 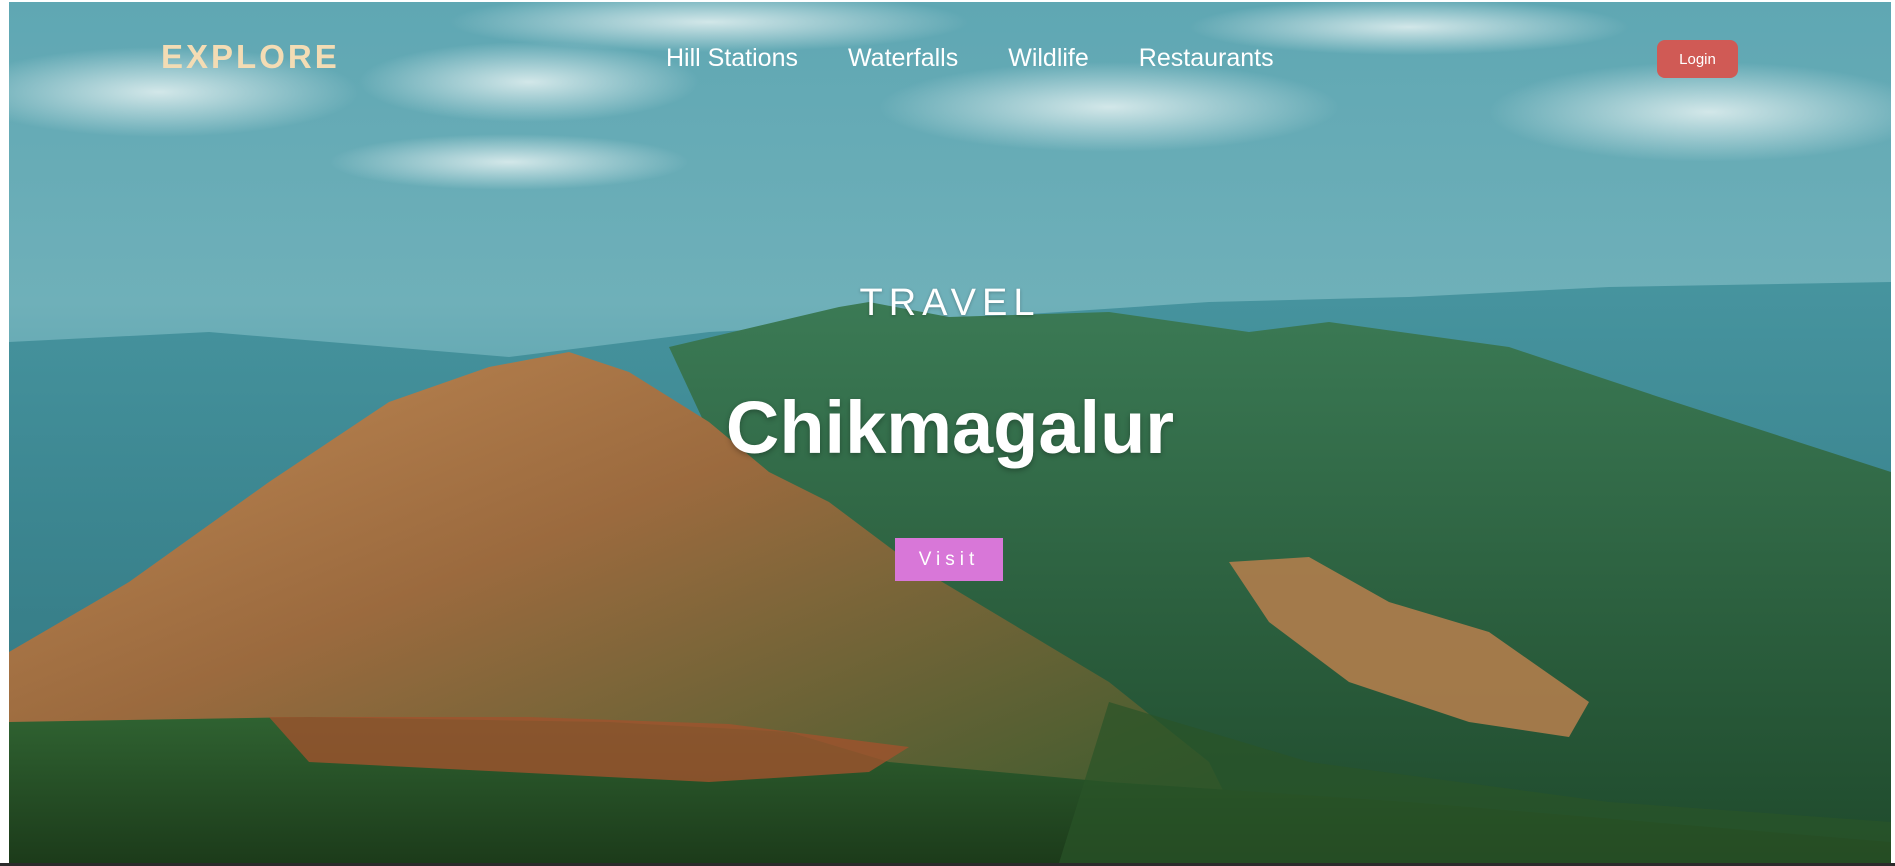 What do you see at coordinates (903, 58) in the screenshot?
I see `nav-link-waterfalls: Waterfalls` at bounding box center [903, 58].